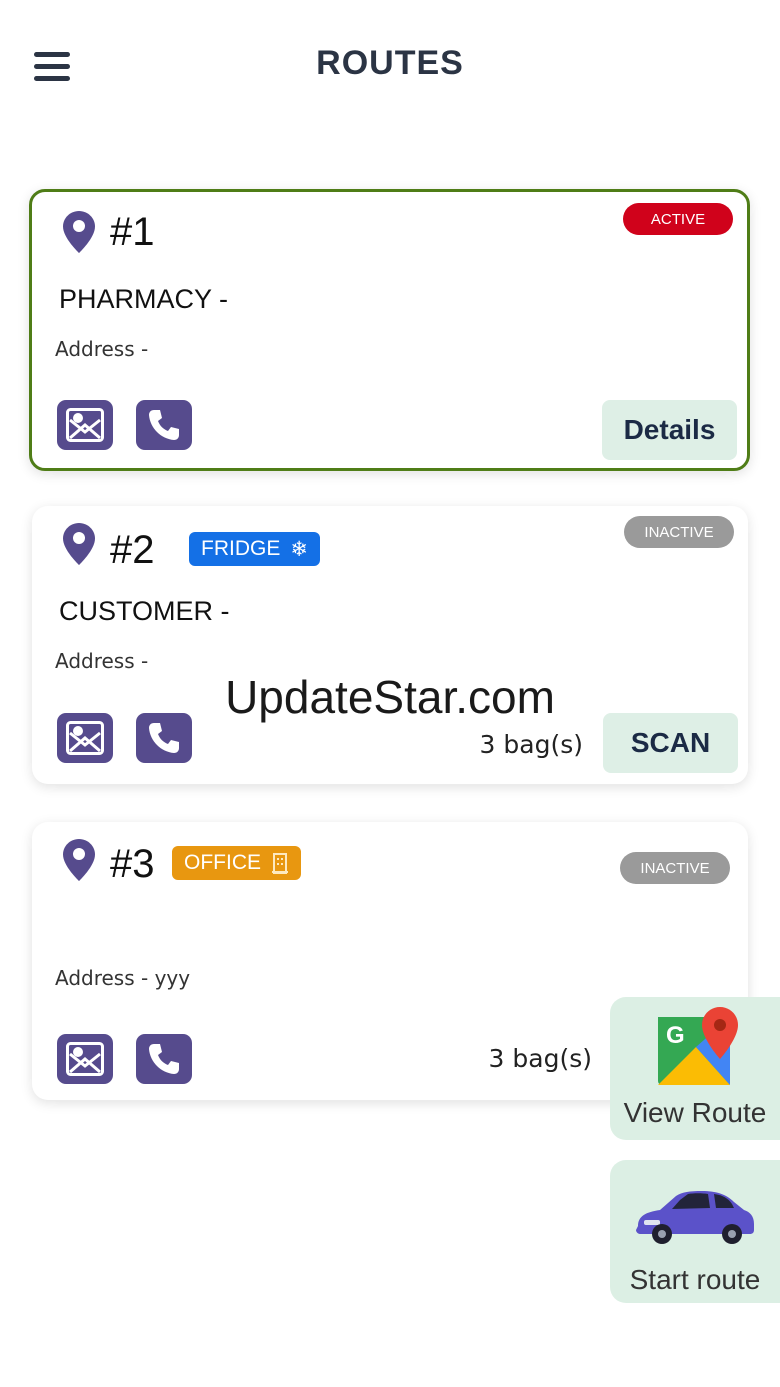  I want to click on snowflake-icon: ❄, so click(299, 549).